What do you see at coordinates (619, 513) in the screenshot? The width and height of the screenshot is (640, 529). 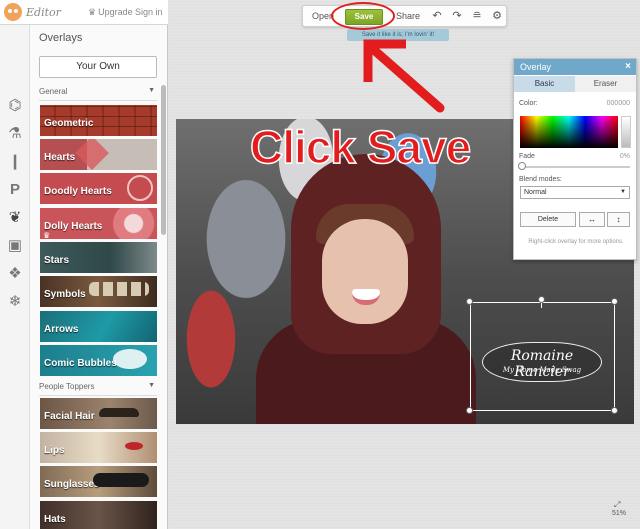 I see `zoom-level: 51%` at bounding box center [619, 513].